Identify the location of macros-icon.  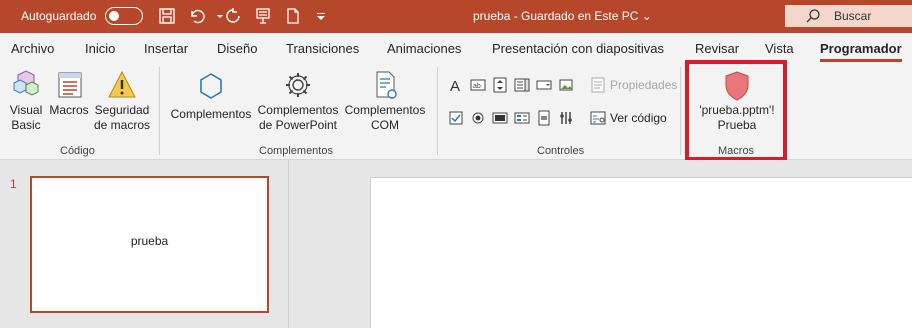
(70, 85).